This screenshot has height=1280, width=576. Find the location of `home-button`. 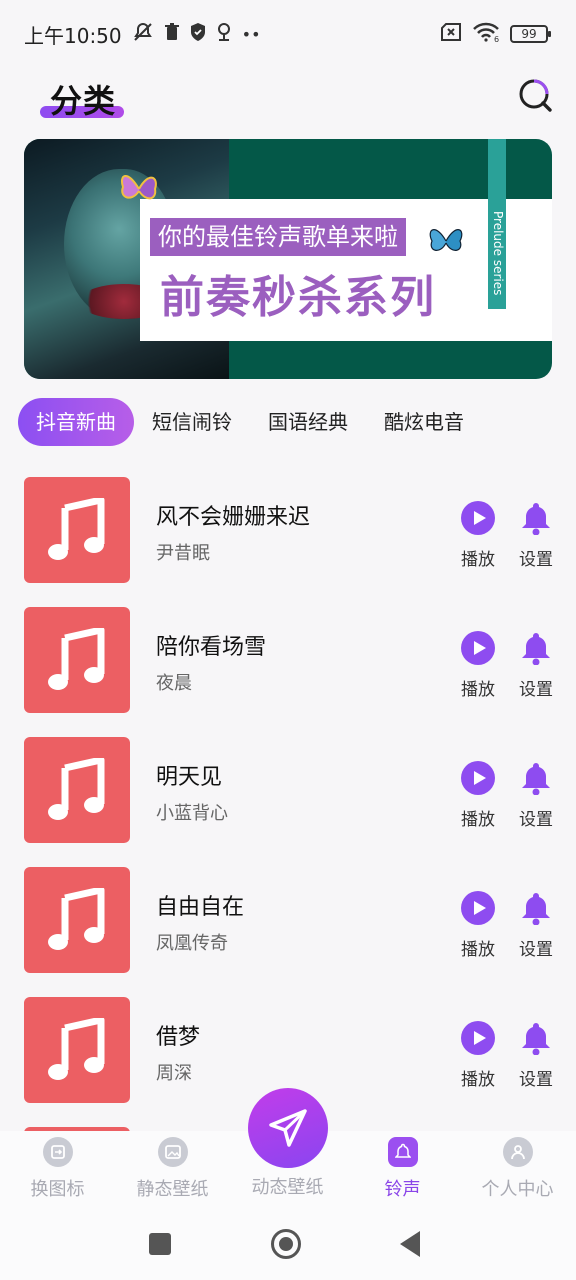

home-button is located at coordinates (286, 1244).